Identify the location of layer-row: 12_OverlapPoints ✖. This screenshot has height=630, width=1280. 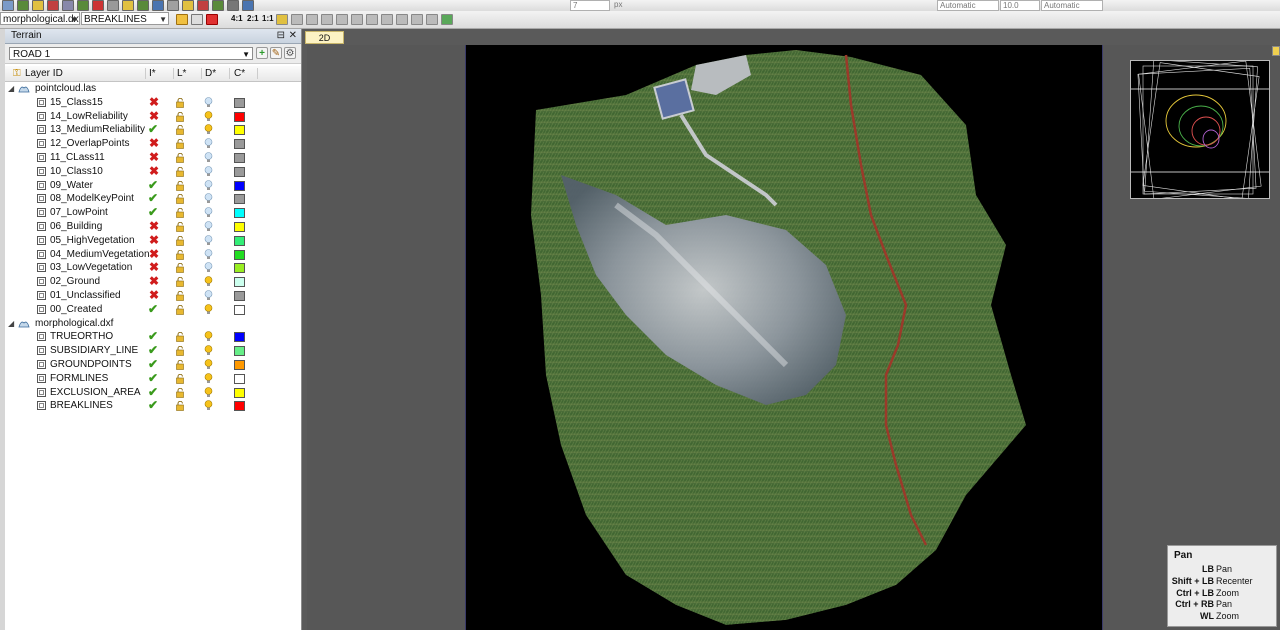
(153, 144).